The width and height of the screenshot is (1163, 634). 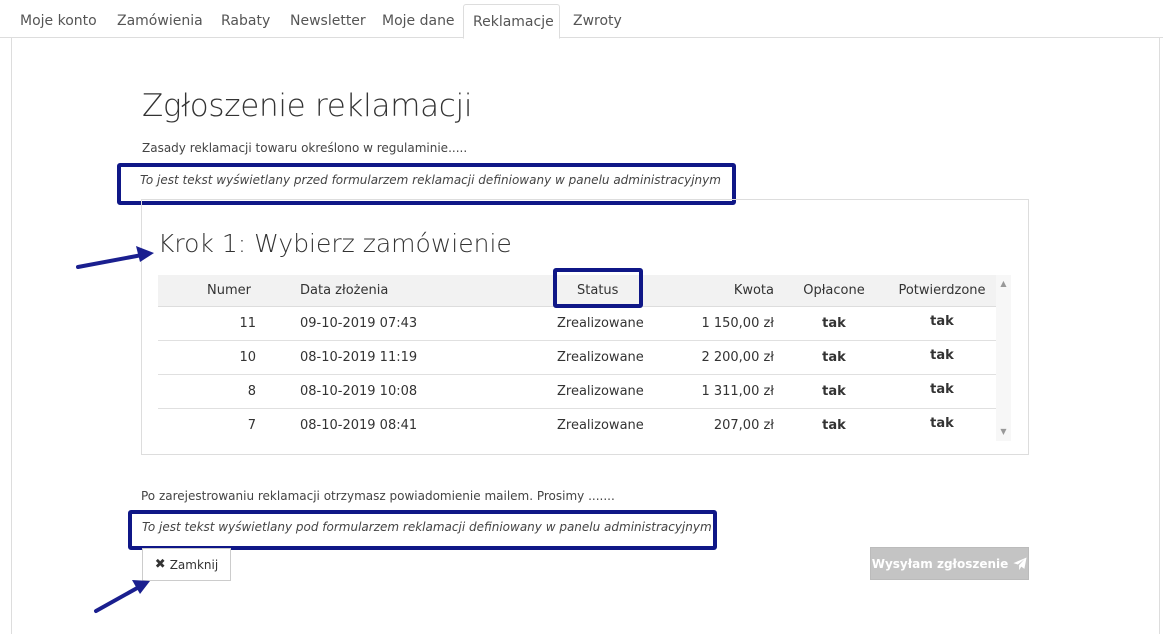 What do you see at coordinates (359, 391) in the screenshot?
I see `cell-date: 08-10-2019 10:08` at bounding box center [359, 391].